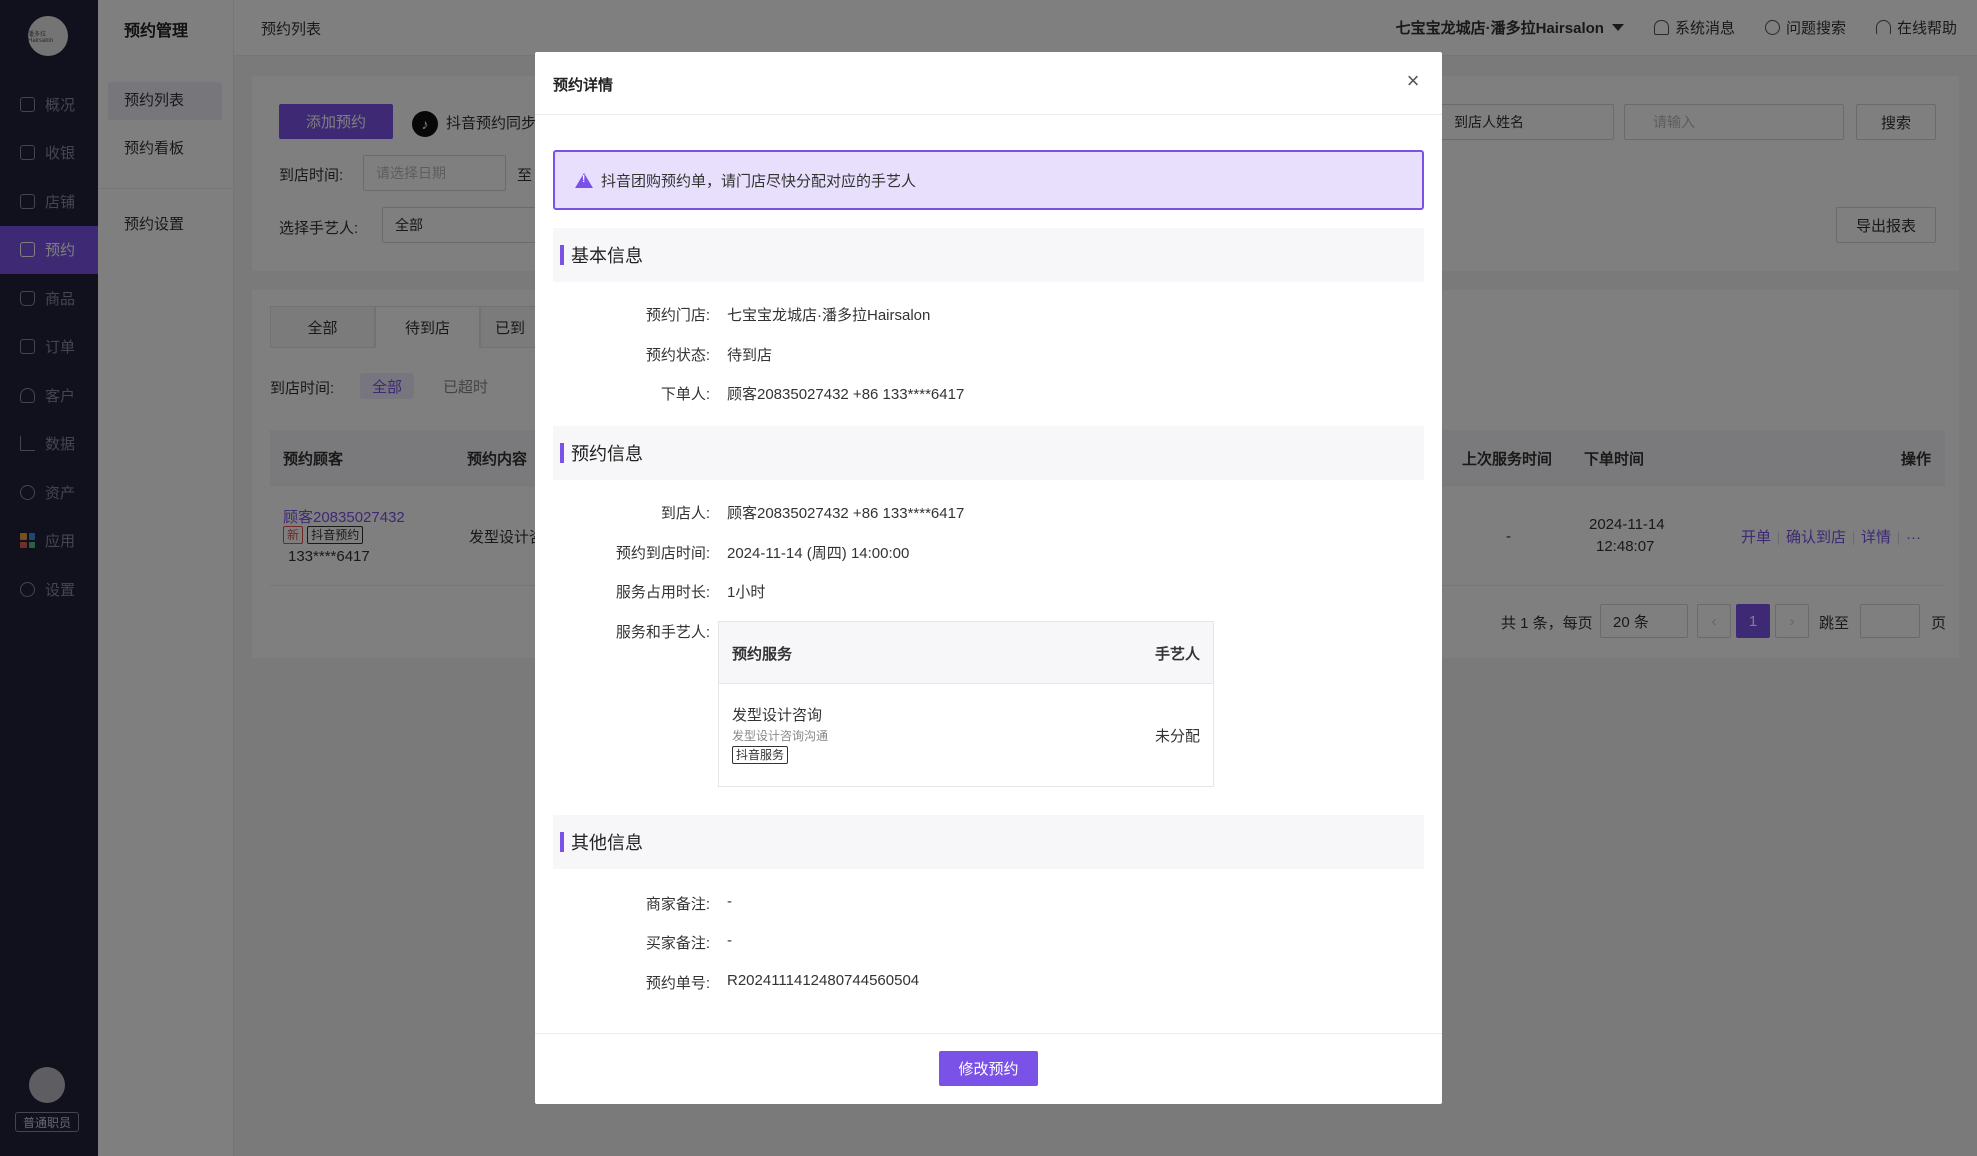 This screenshot has height=1156, width=1977. What do you see at coordinates (966, 704) in the screenshot?
I see `service-table: 预约服务 手艺人 发型设计咨询 发型设计咨询沟通 抖音服务 未分配` at bounding box center [966, 704].